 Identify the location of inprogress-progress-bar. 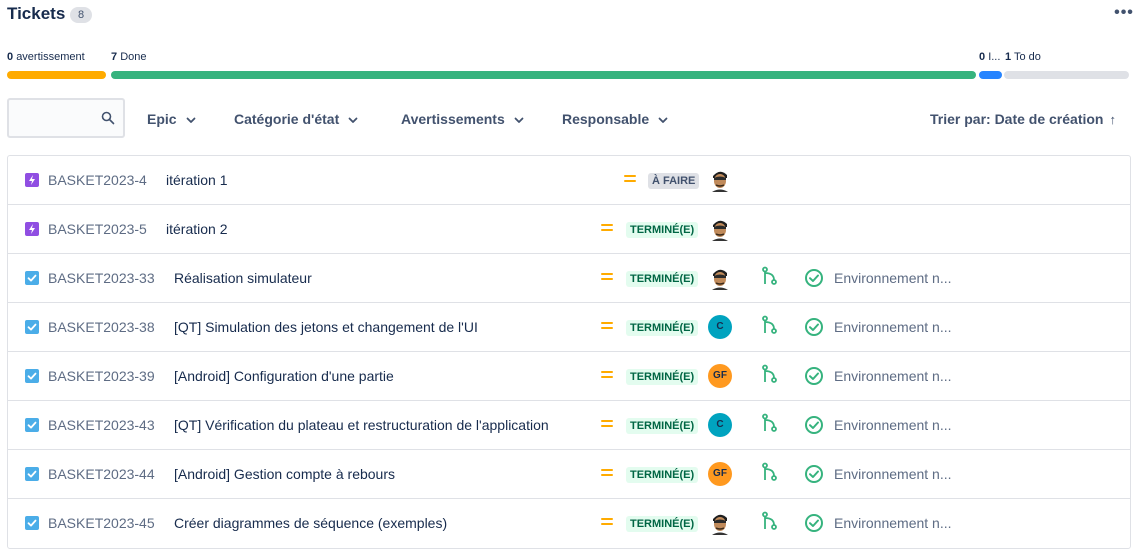
(990, 75).